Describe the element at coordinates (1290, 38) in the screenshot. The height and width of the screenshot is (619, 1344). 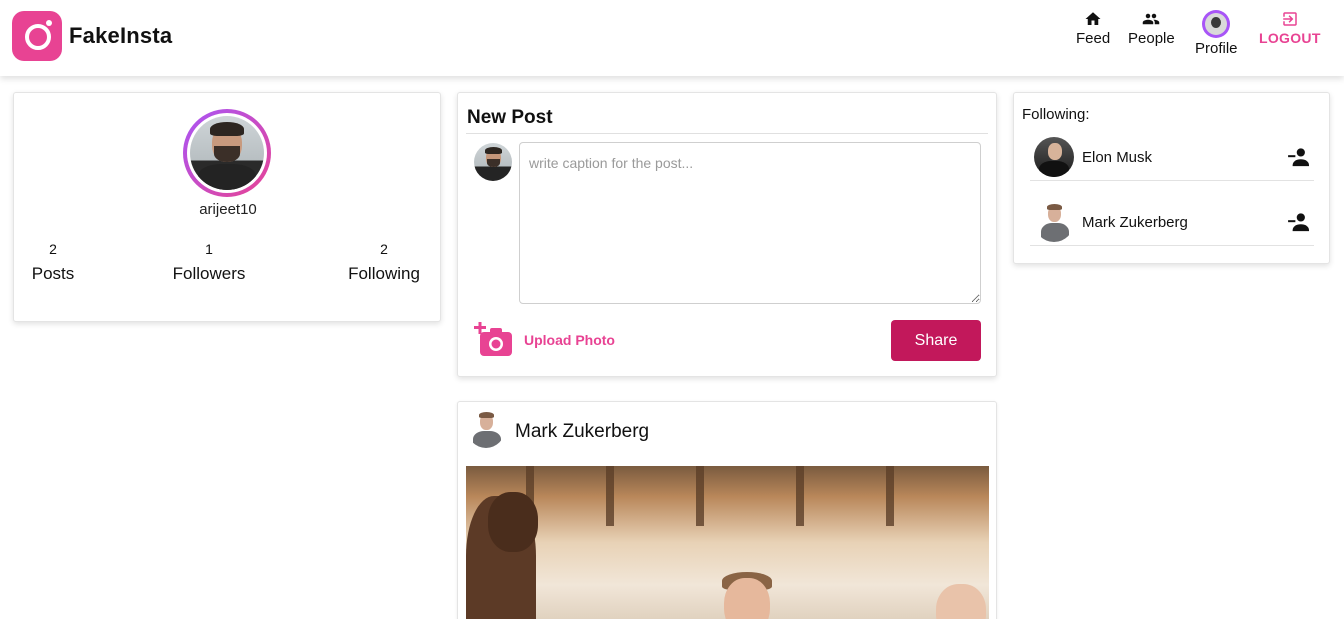
I see `nav-logout-label: LOGOUT` at that location.